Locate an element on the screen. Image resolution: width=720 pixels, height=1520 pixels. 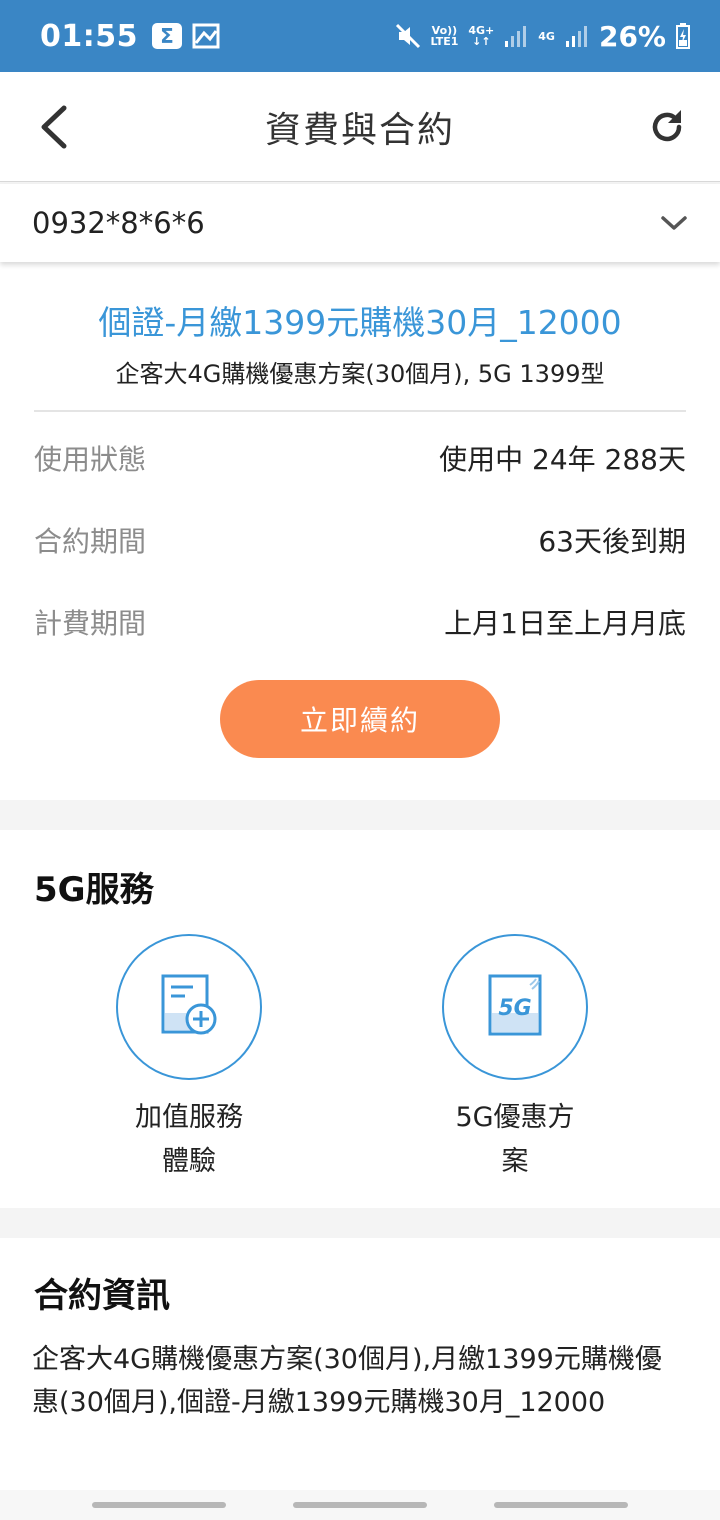
battery-percent: 26% is located at coordinates (632, 36).